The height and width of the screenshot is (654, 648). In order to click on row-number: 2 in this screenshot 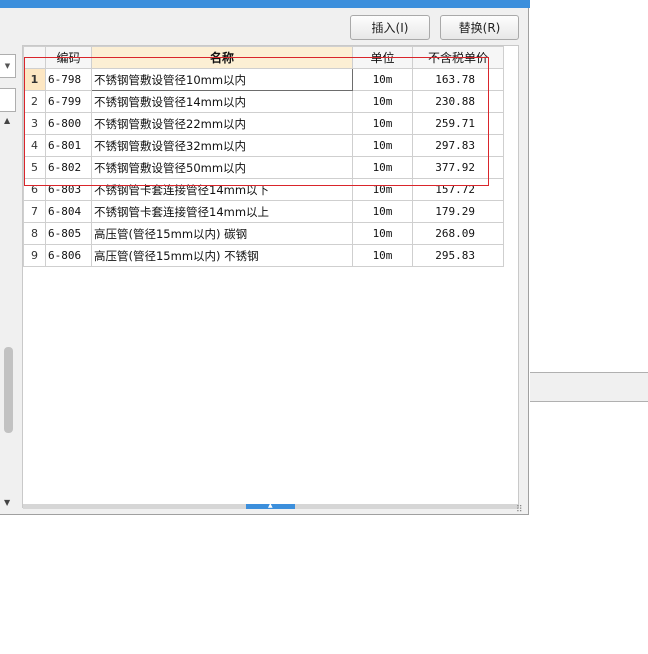, I will do `click(34, 101)`.